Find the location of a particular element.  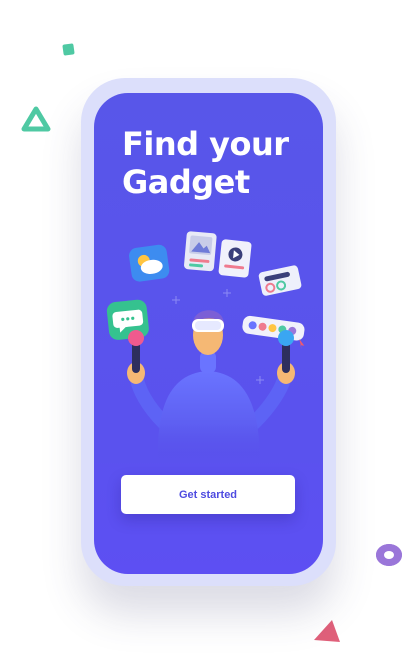

toggle-card-icon is located at coordinates (280, 280).